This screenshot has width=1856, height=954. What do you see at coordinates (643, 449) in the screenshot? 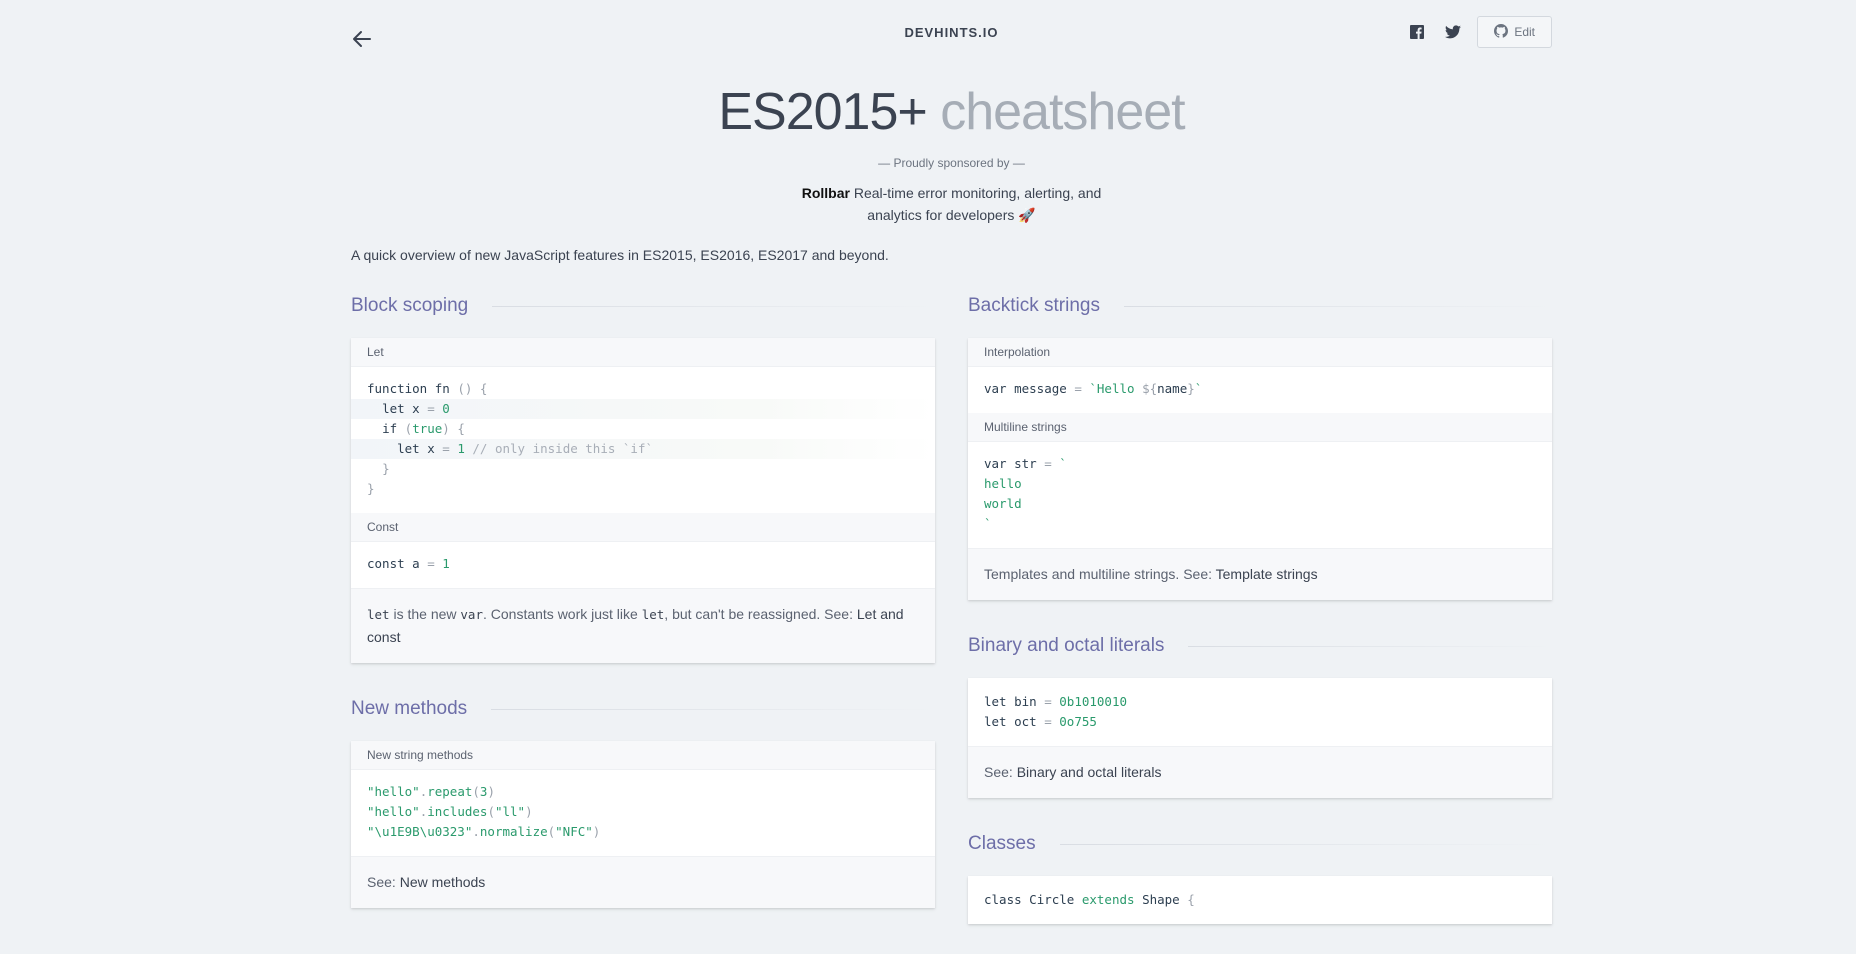
I see `code-line: let x = 1 // only inside this `if`` at bounding box center [643, 449].